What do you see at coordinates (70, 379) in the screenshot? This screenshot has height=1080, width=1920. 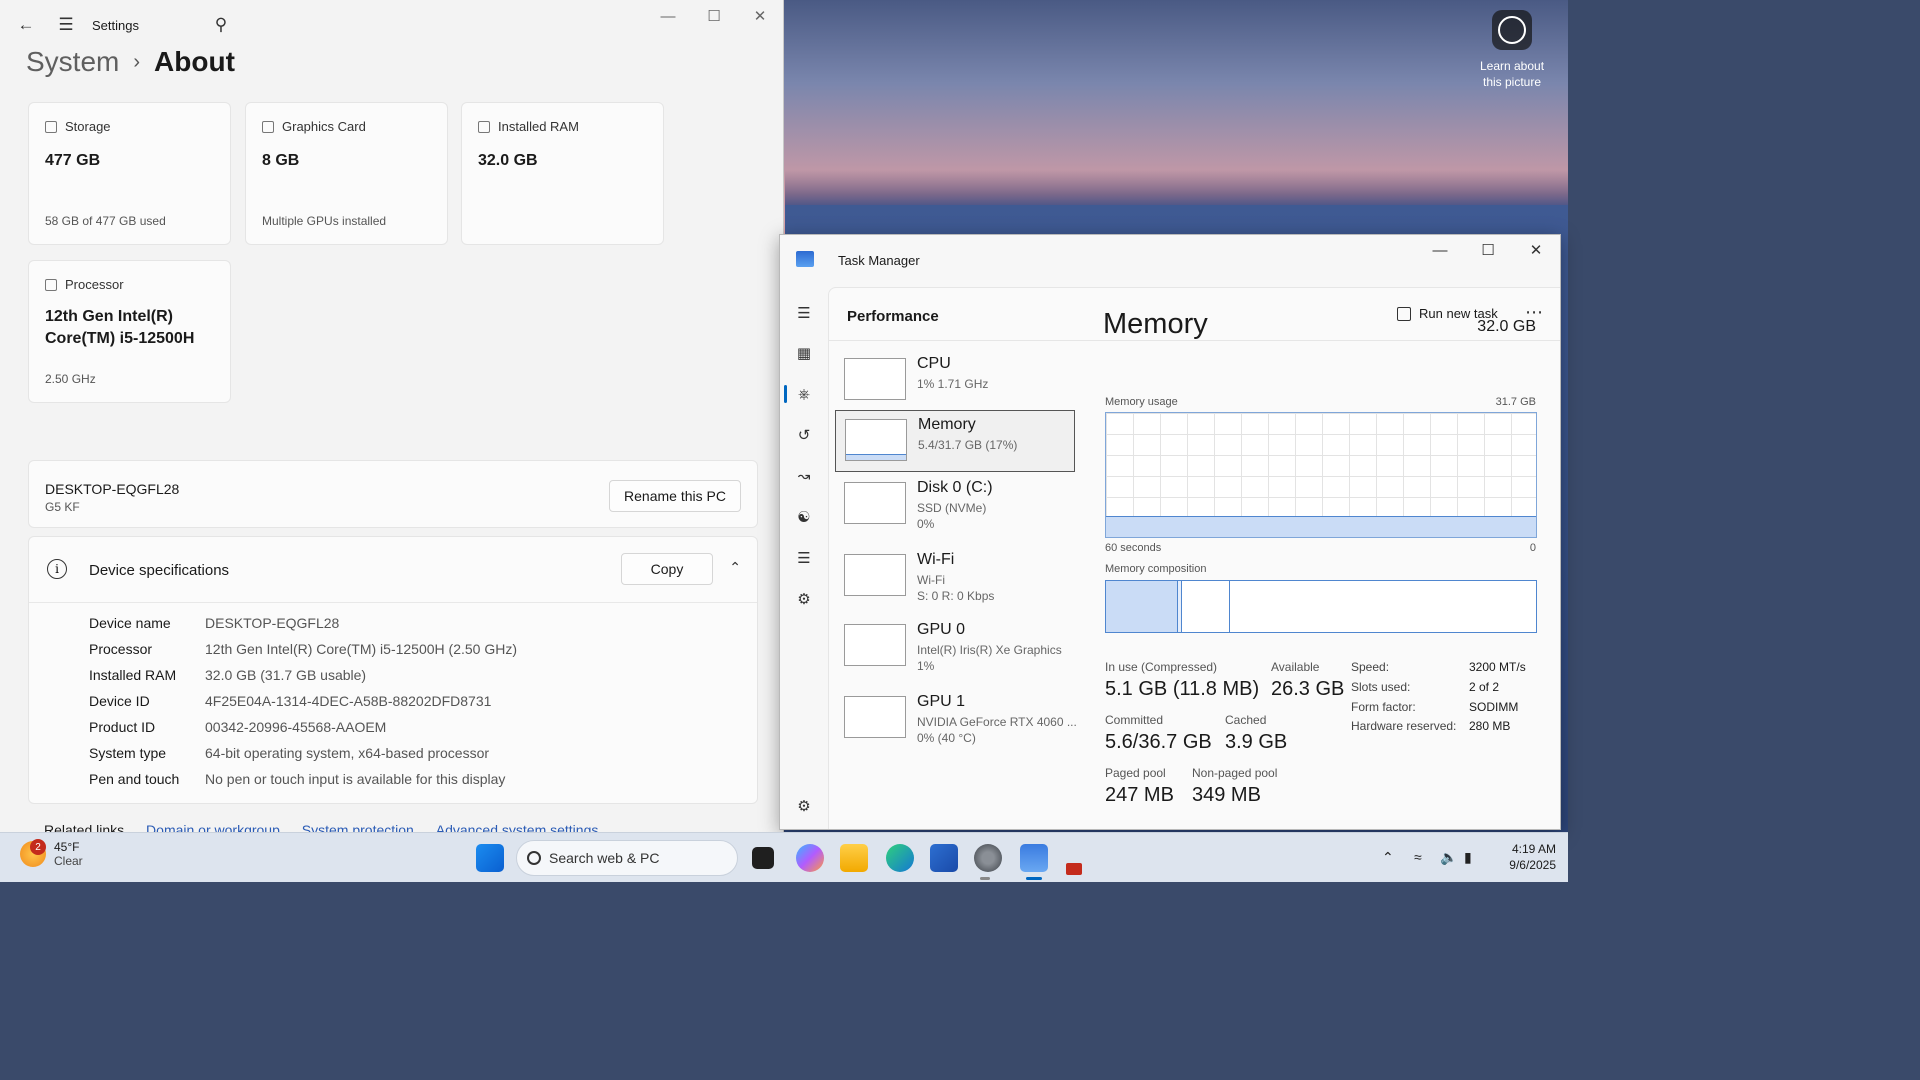 I see `processor-sub: 2.50 GHz` at bounding box center [70, 379].